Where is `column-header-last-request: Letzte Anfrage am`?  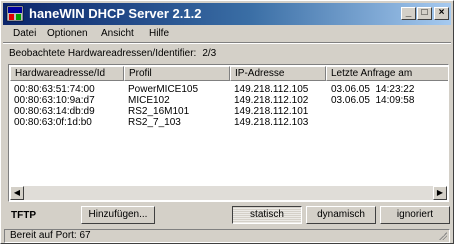 column-header-last-request: Letzte Anfrage am is located at coordinates (387, 73).